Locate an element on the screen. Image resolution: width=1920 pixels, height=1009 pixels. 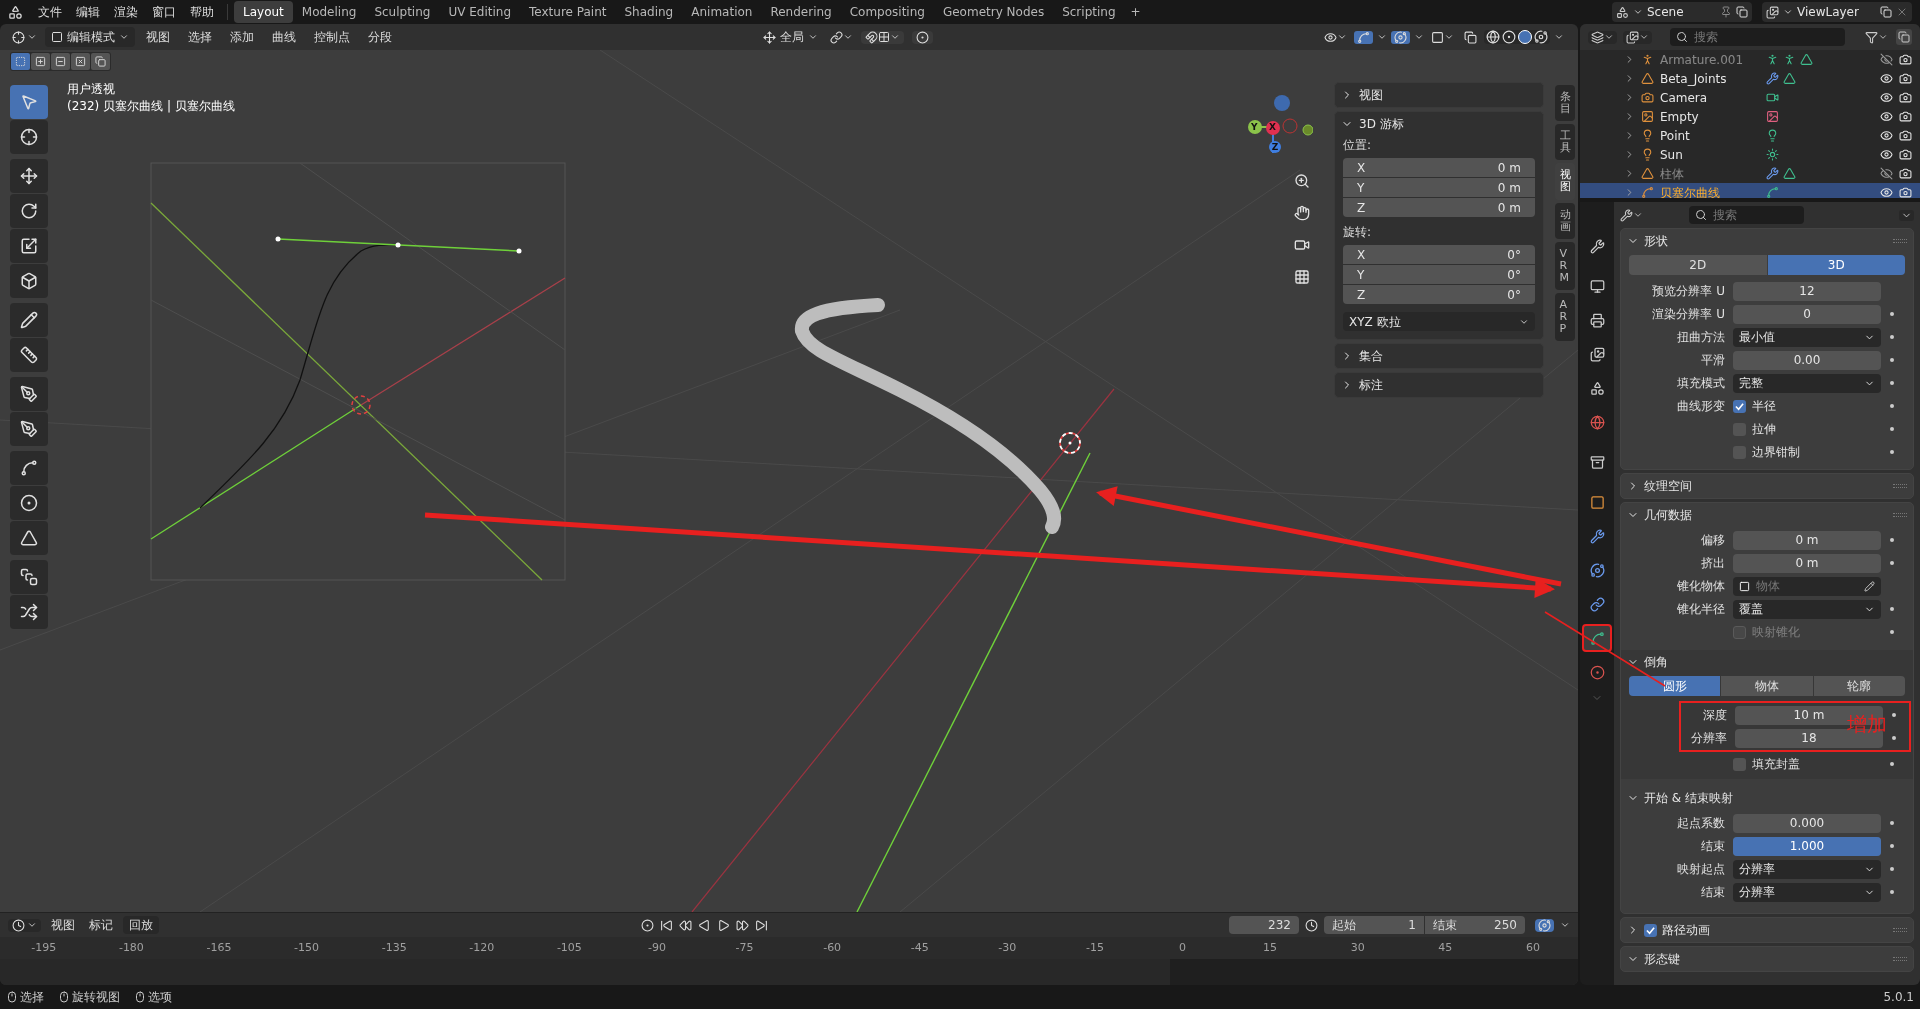
workspace-tab: Shading is located at coordinates (649, 12).